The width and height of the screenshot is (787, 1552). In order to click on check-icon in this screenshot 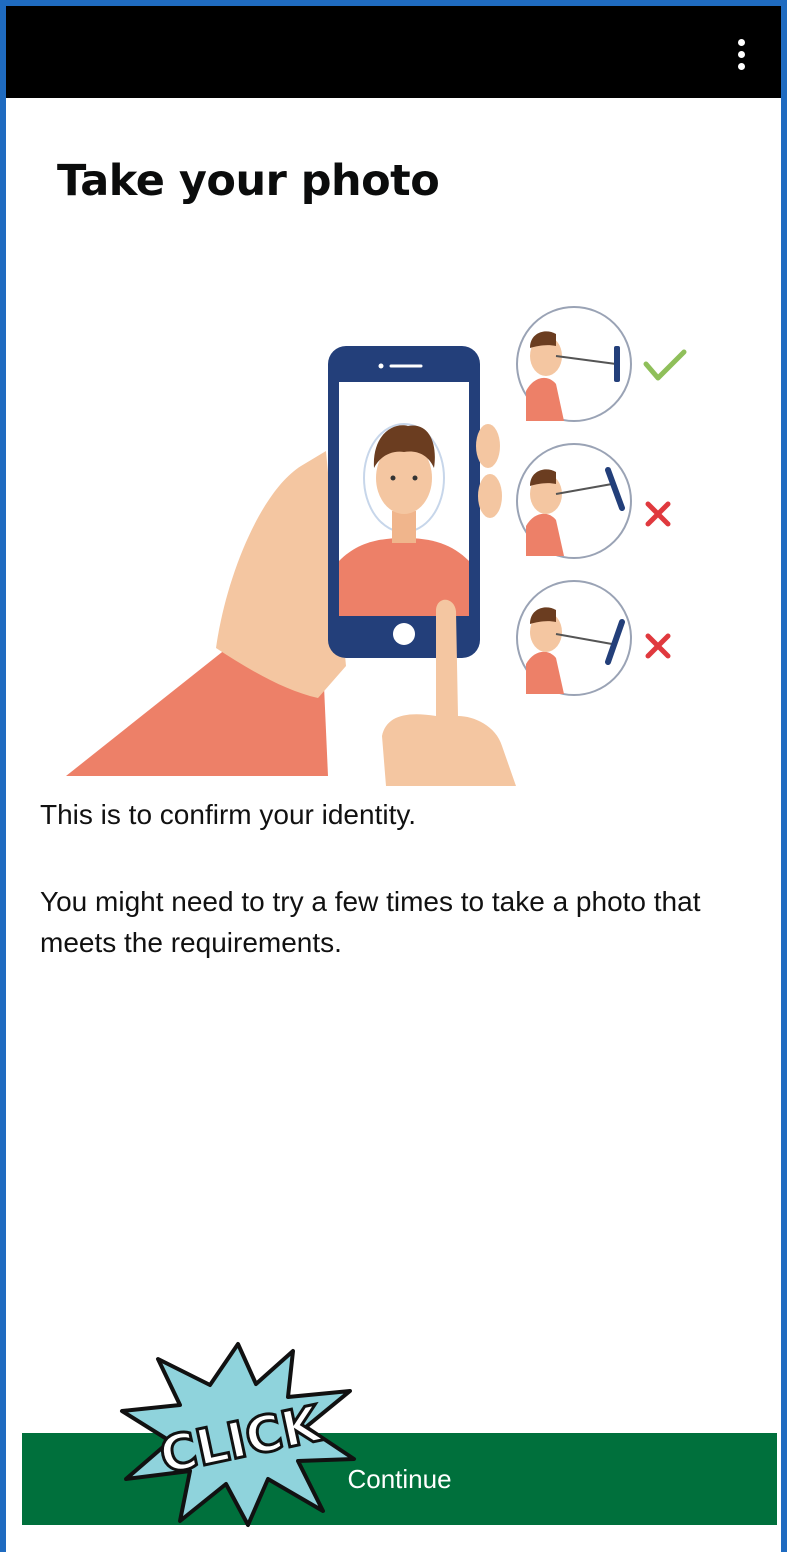, I will do `click(665, 365)`.